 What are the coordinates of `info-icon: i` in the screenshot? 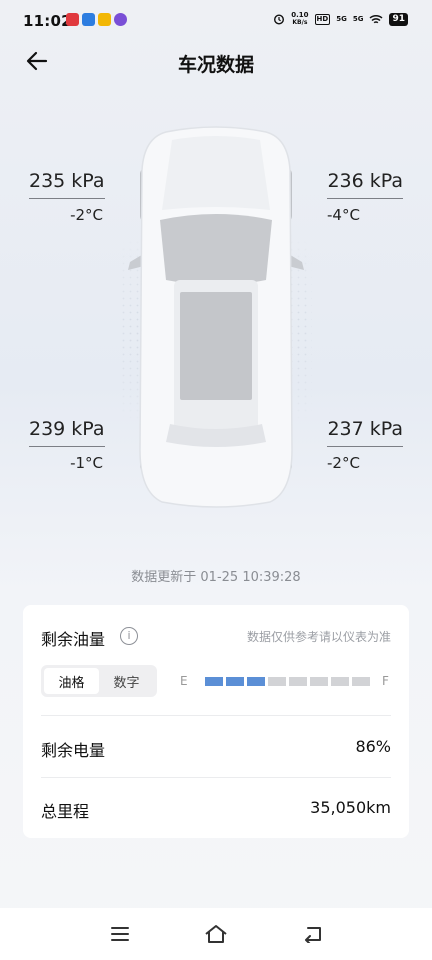 It's located at (129, 636).